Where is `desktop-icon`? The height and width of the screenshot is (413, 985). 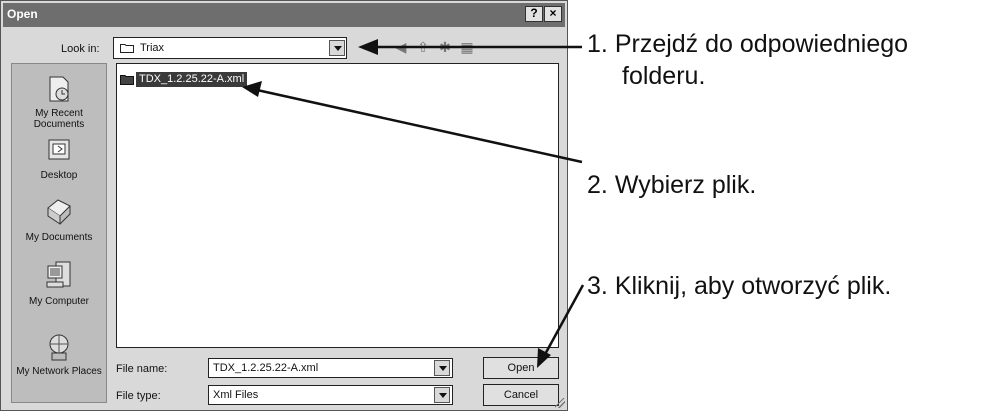
desktop-icon is located at coordinates (59, 149).